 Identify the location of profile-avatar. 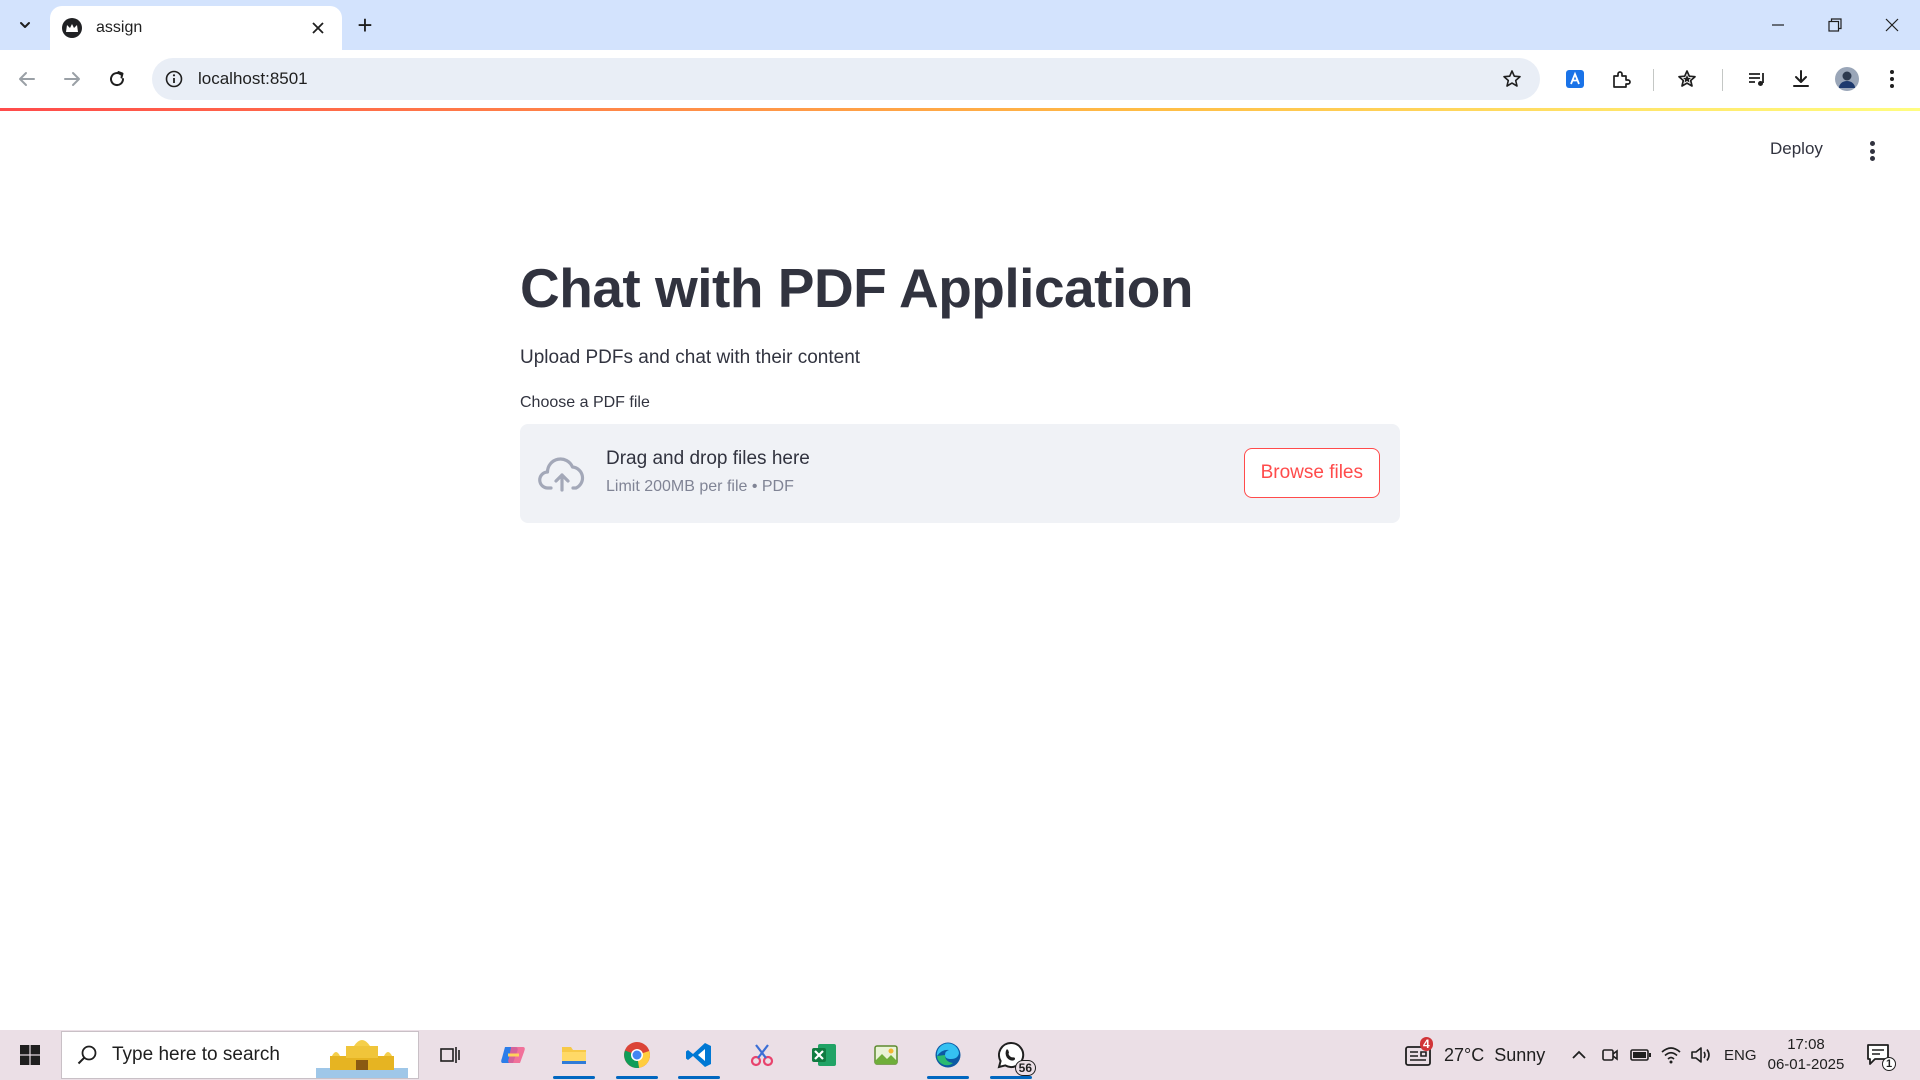
(1847, 79).